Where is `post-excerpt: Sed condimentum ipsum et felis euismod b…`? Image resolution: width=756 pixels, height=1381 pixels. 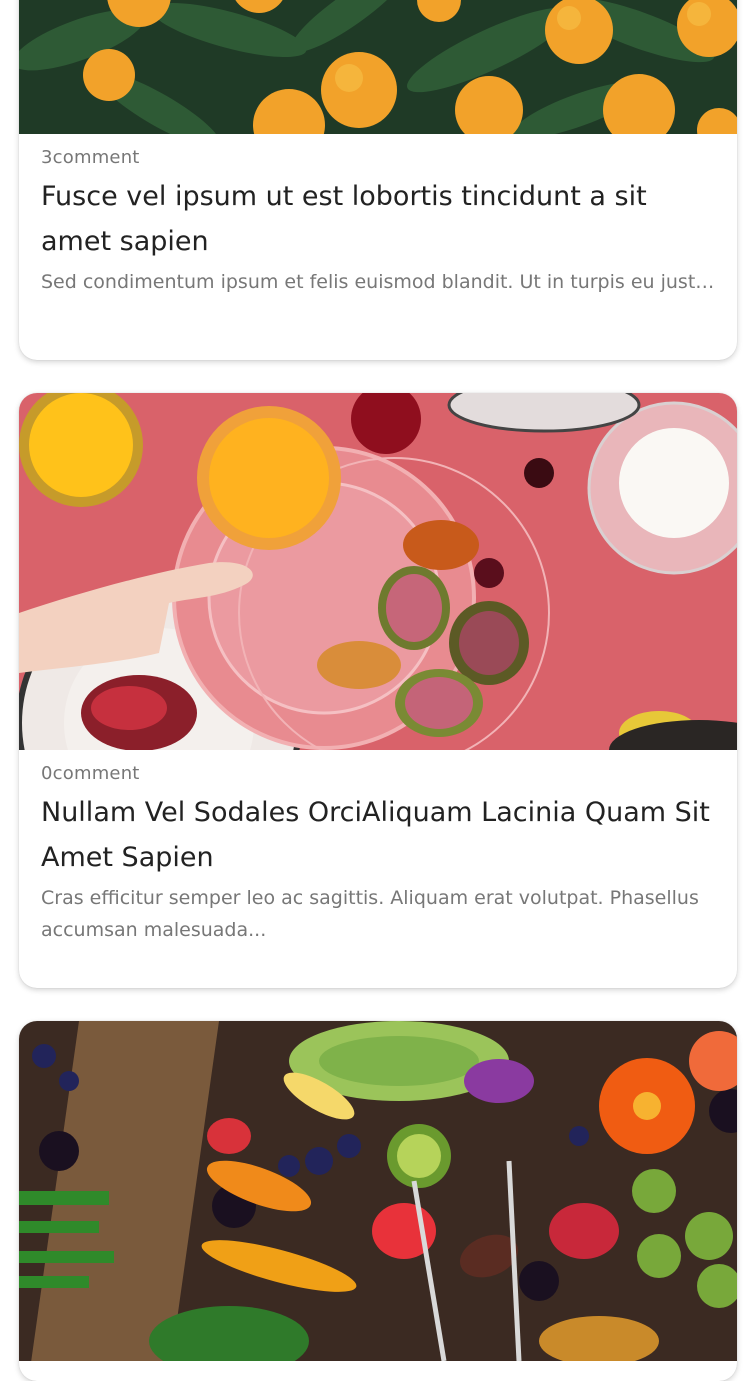
post-excerpt: Sed condimentum ipsum et felis euismod b… is located at coordinates (378, 282).